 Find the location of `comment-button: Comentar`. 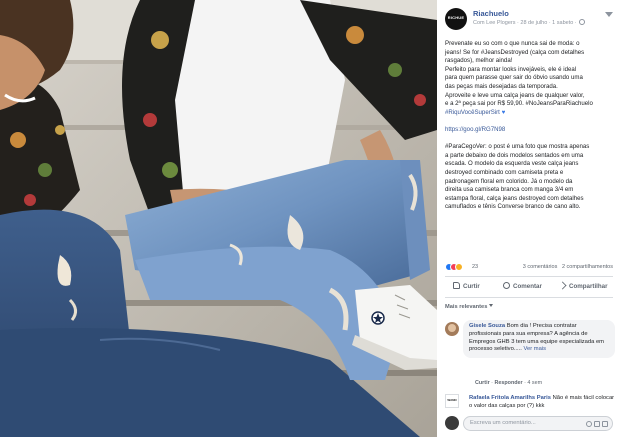

comment-button: Comentar is located at coordinates (522, 287).